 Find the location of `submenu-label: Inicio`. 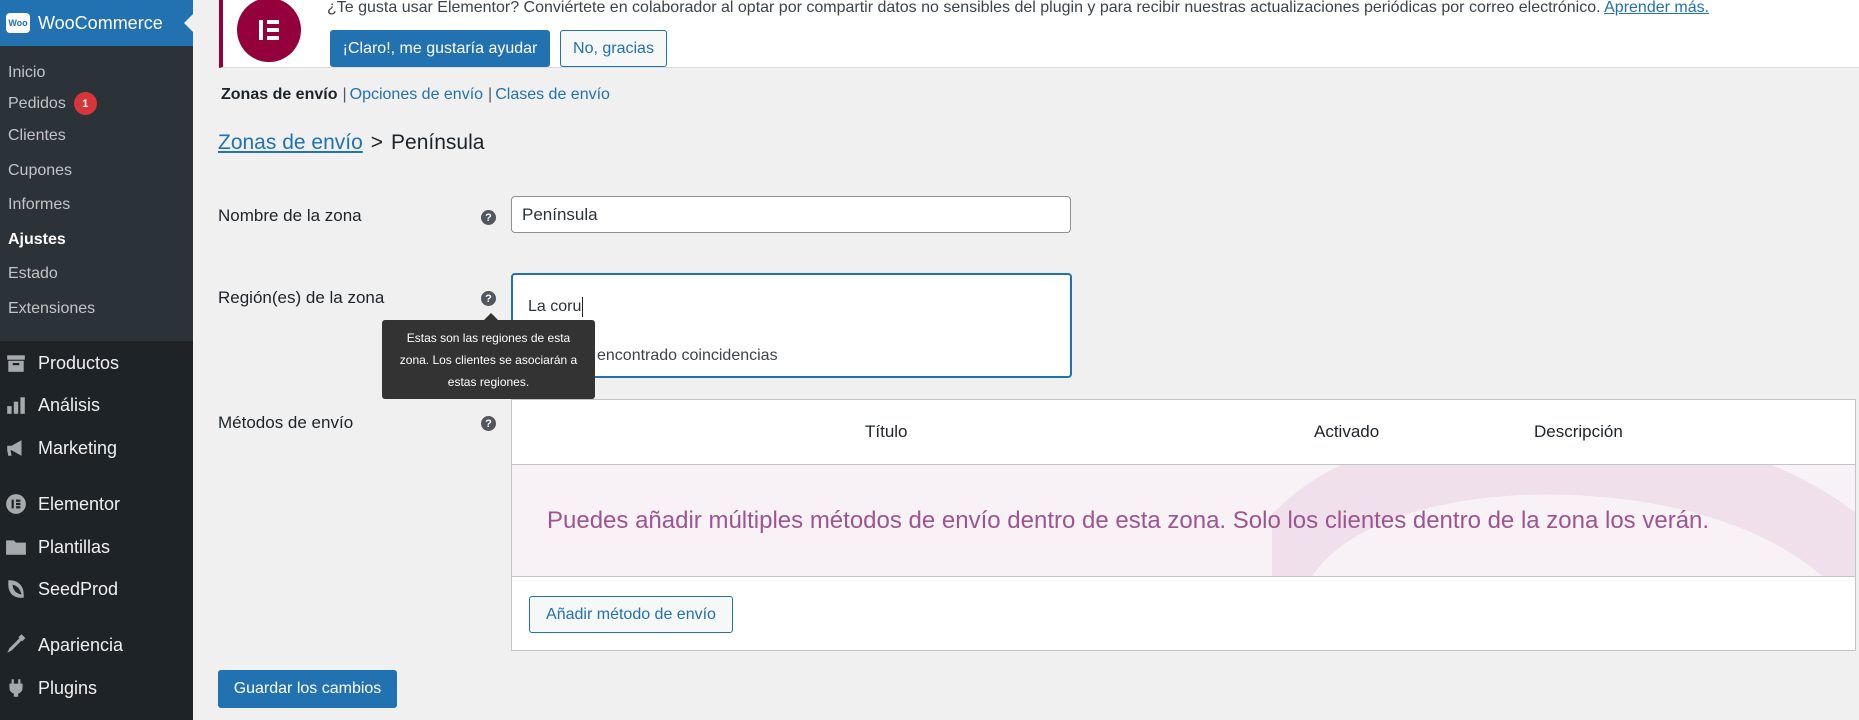

submenu-label: Inicio is located at coordinates (27, 72).